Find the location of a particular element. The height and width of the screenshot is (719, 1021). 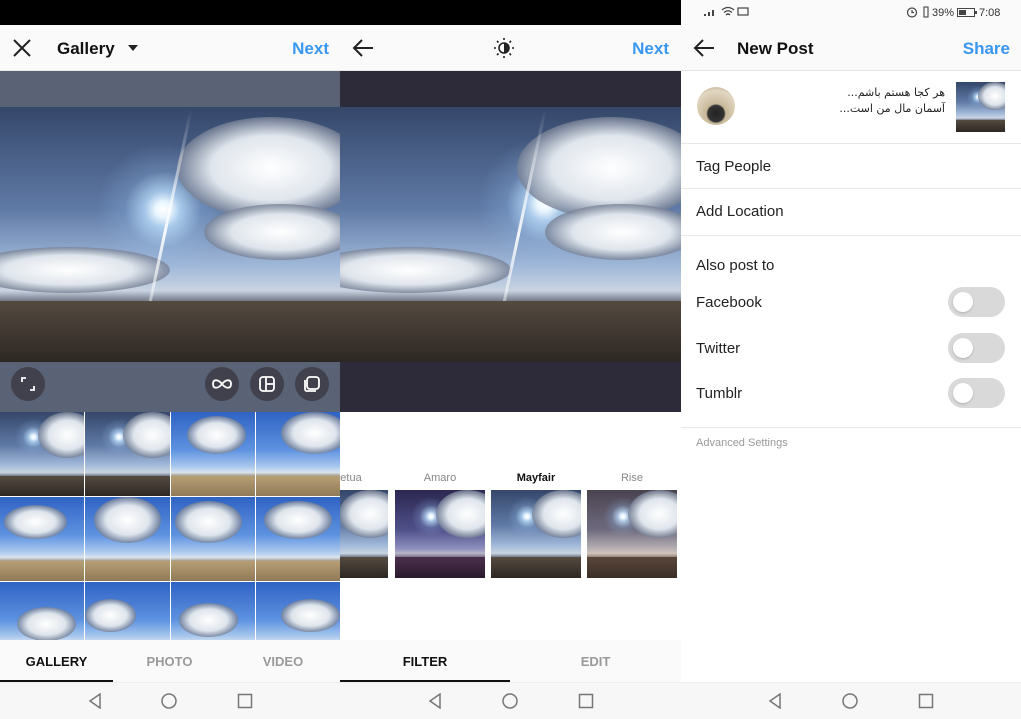

tumblr-label: Tumblr is located at coordinates (719, 393).